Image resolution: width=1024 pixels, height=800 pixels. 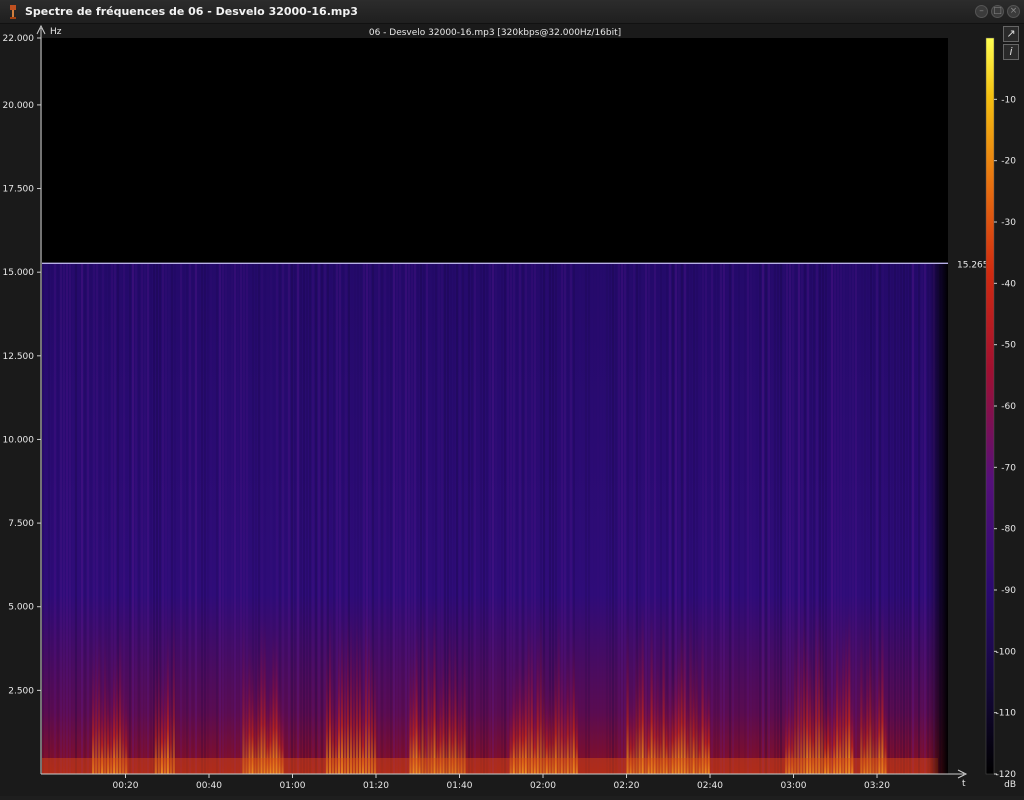 I want to click on low-frequency-band, so click(x=490, y=766).